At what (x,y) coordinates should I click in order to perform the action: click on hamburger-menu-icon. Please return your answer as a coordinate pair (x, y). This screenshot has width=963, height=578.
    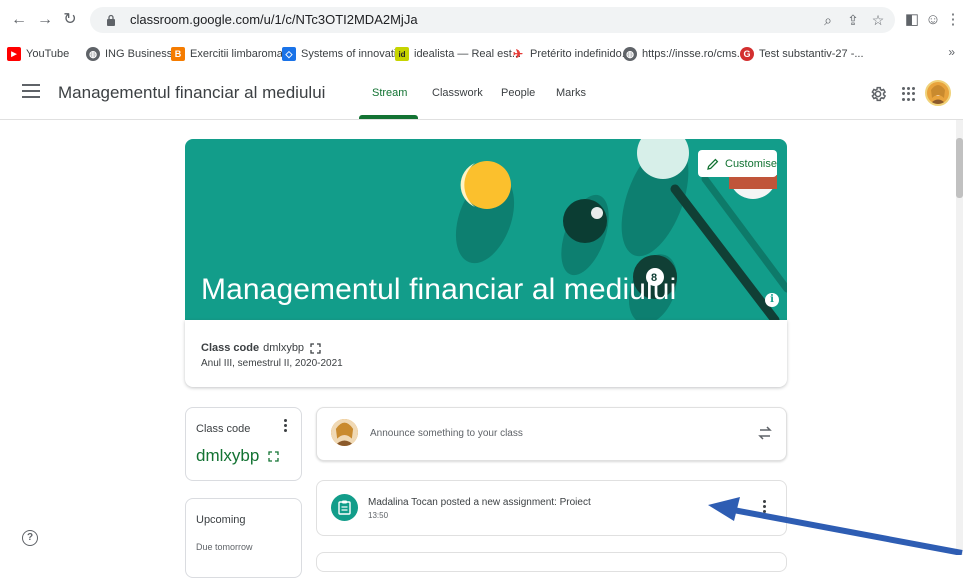
    Looking at the image, I should click on (31, 92).